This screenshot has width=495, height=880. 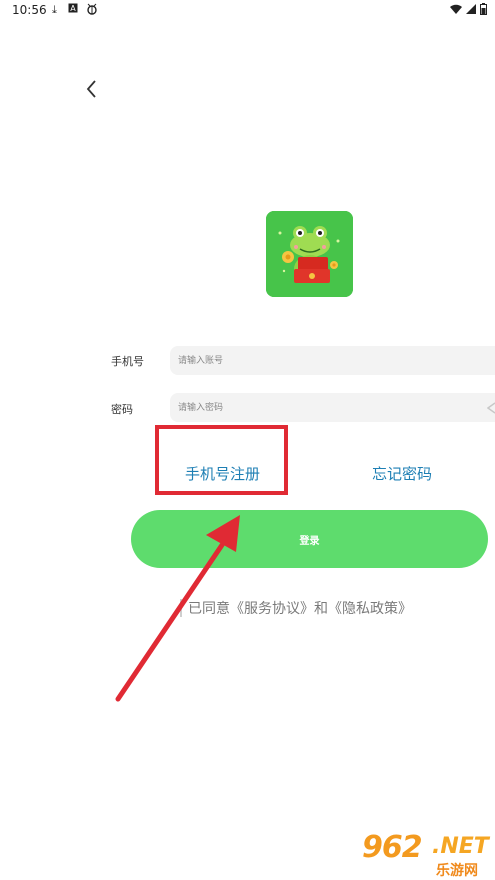 I want to click on site-watermark: 962 .NET 乐游网, so click(x=424, y=854).